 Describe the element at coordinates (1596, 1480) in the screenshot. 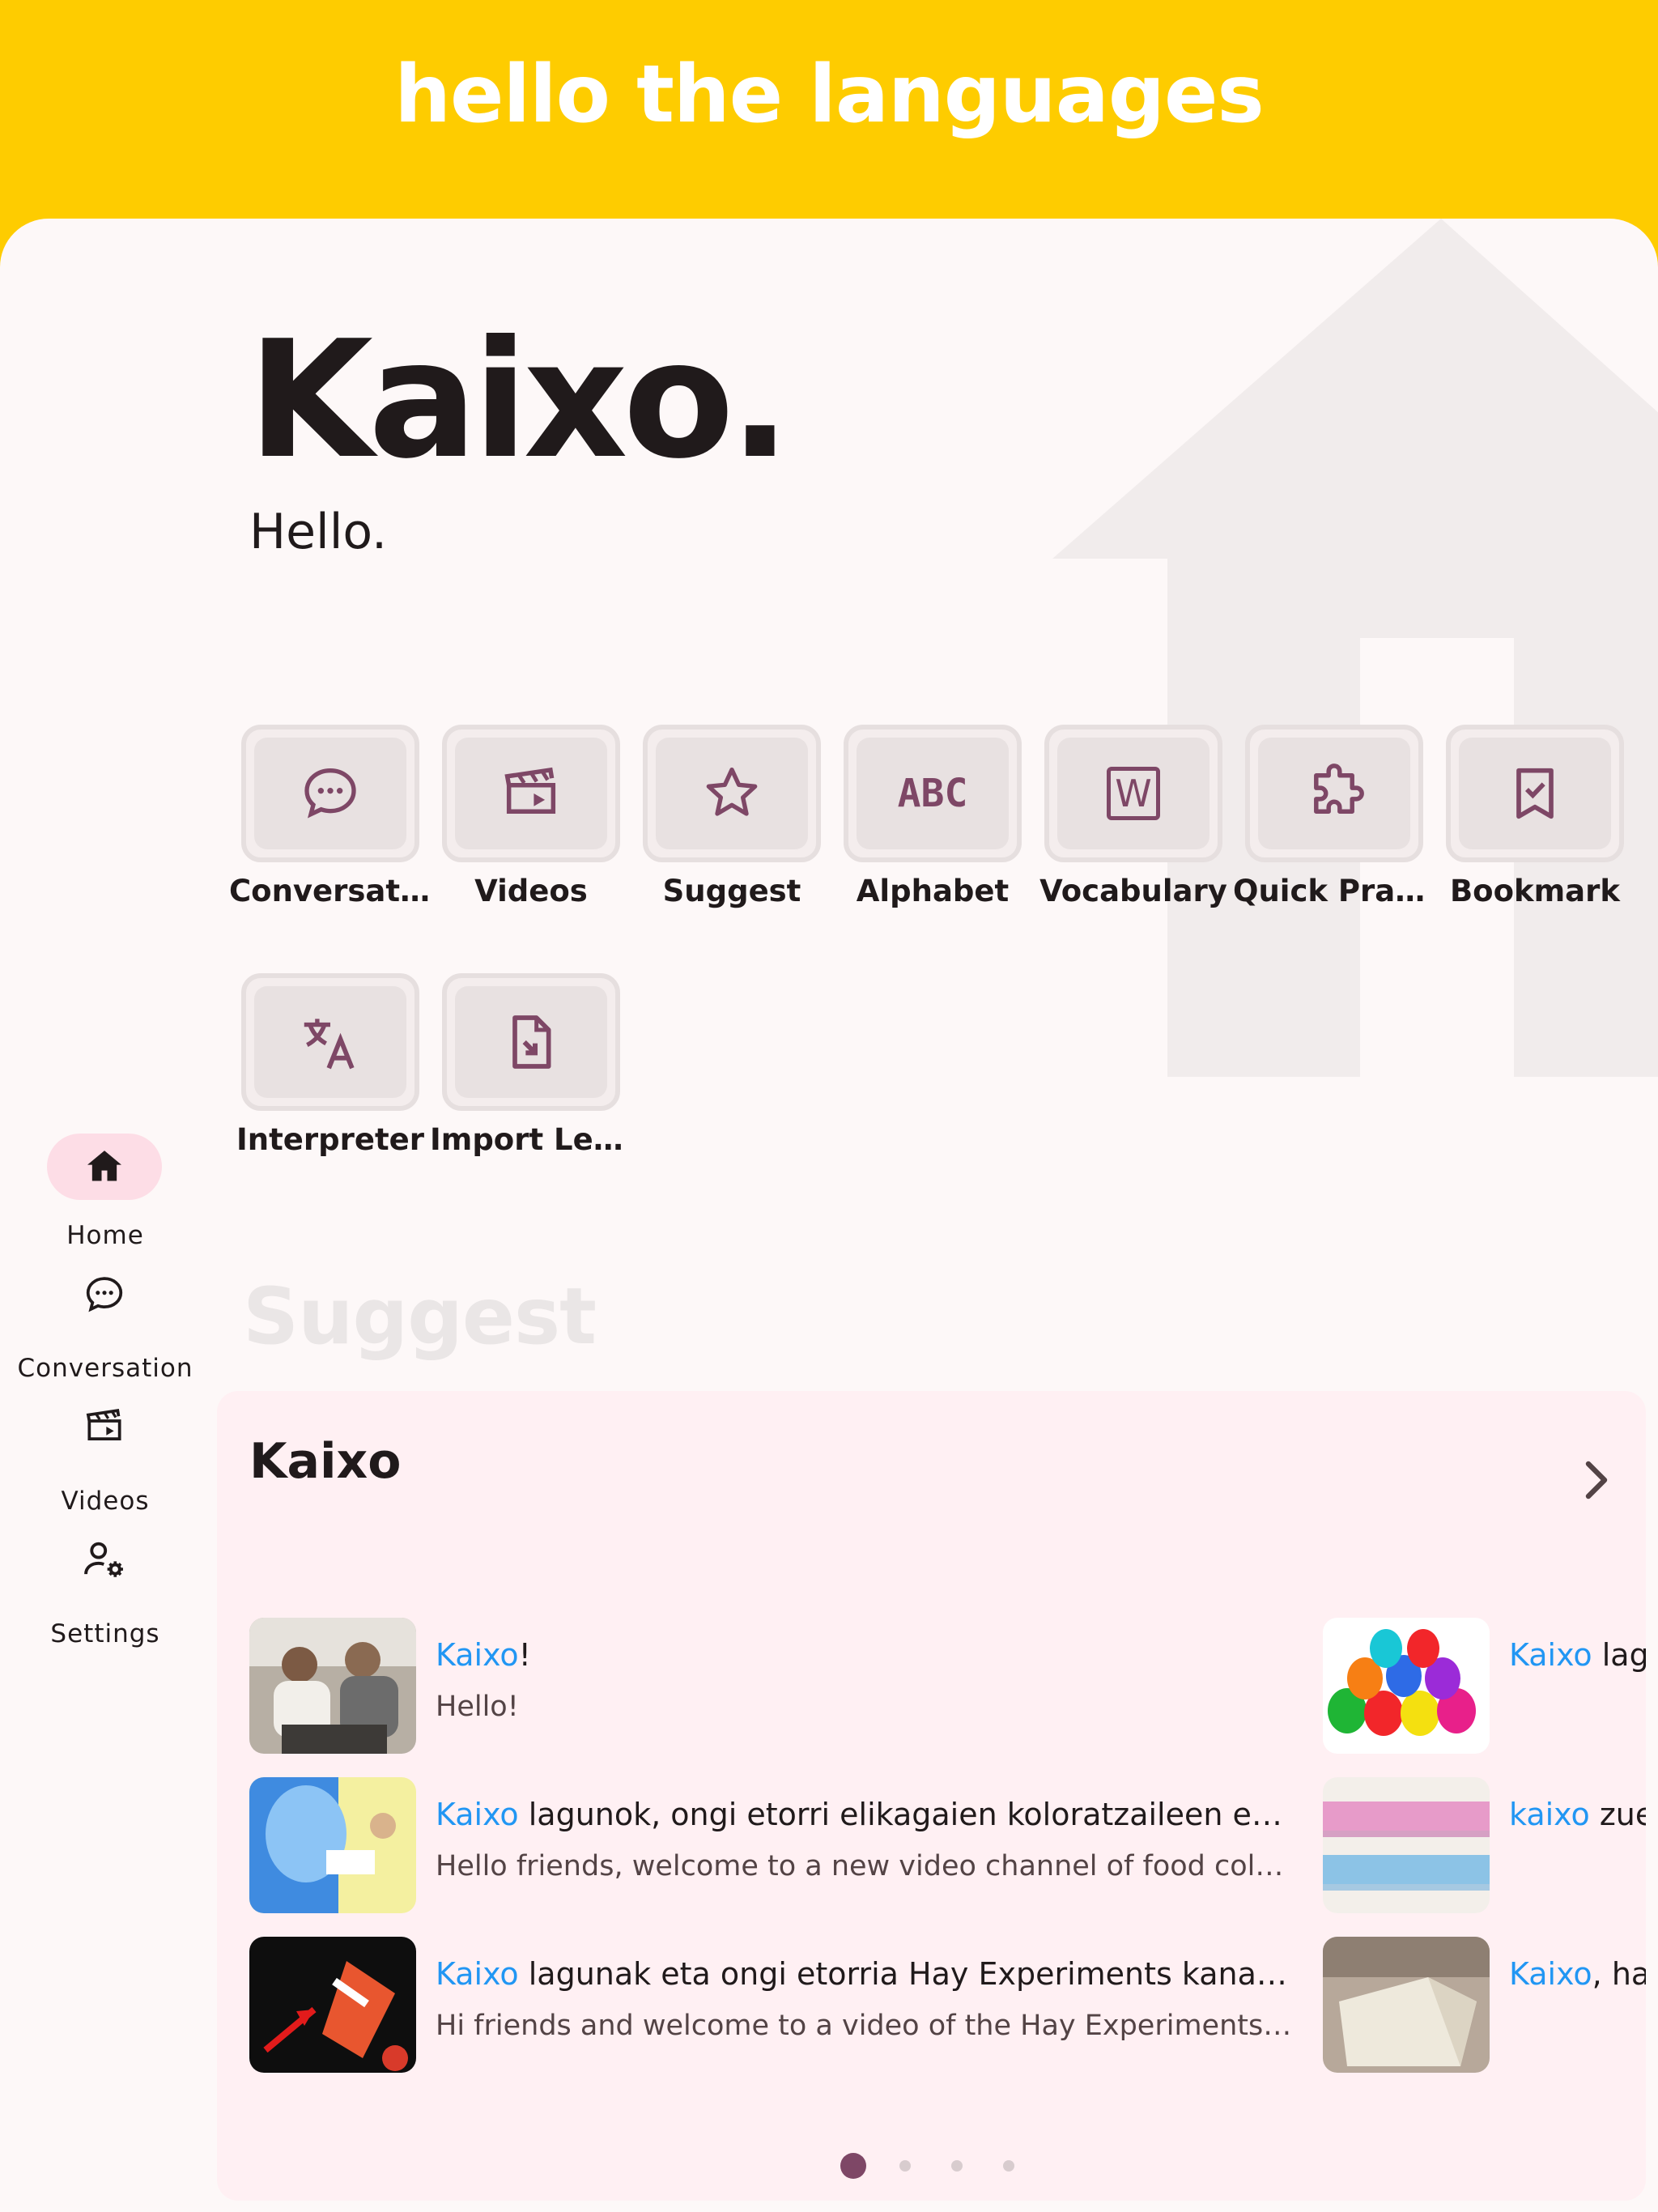

I see `chevron-right-icon` at that location.